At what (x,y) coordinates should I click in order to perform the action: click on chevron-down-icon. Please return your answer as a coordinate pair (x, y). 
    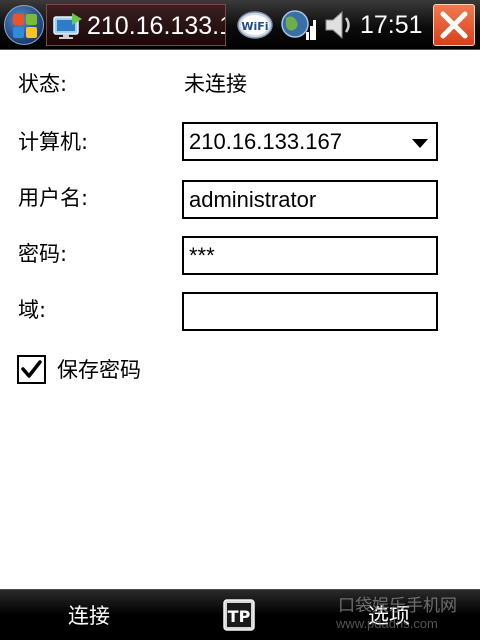
    Looking at the image, I should click on (420, 143).